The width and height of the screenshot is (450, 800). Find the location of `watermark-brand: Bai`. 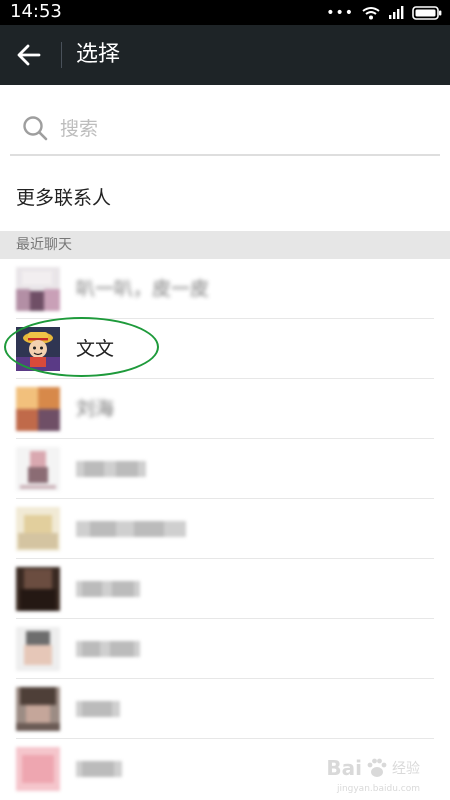

watermark-brand: Bai is located at coordinates (344, 768).